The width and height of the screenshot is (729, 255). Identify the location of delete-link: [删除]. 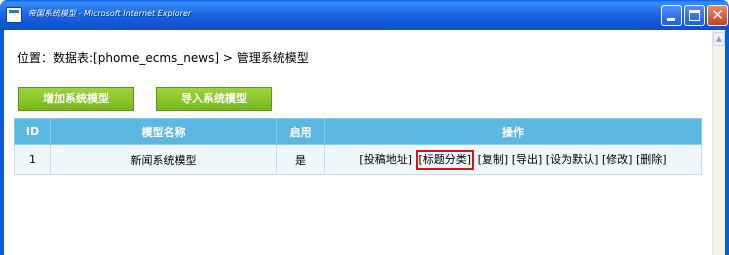
(651, 159).